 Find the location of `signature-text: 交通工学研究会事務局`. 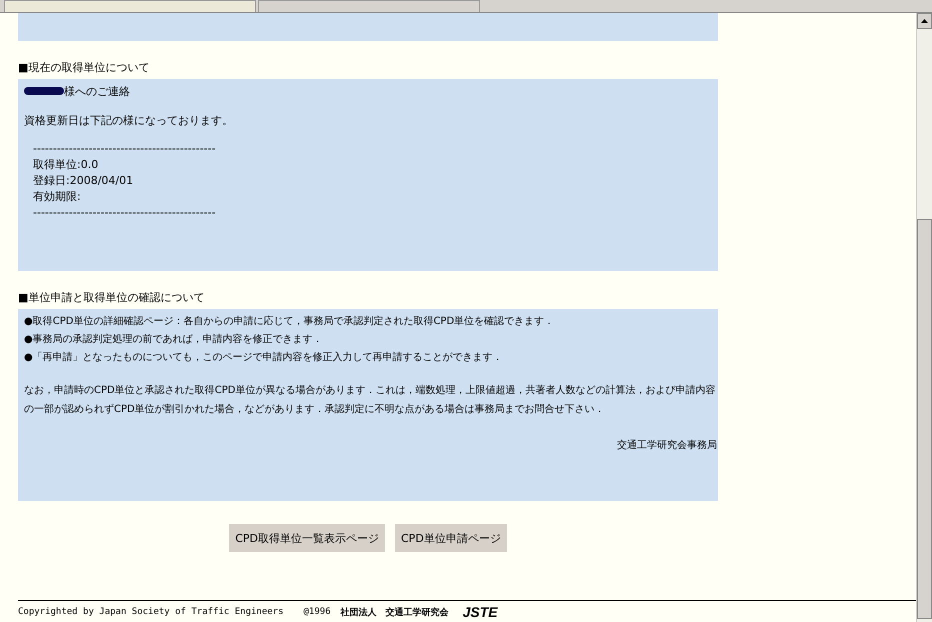

signature-text: 交通工学研究会事務局 is located at coordinates (666, 445).